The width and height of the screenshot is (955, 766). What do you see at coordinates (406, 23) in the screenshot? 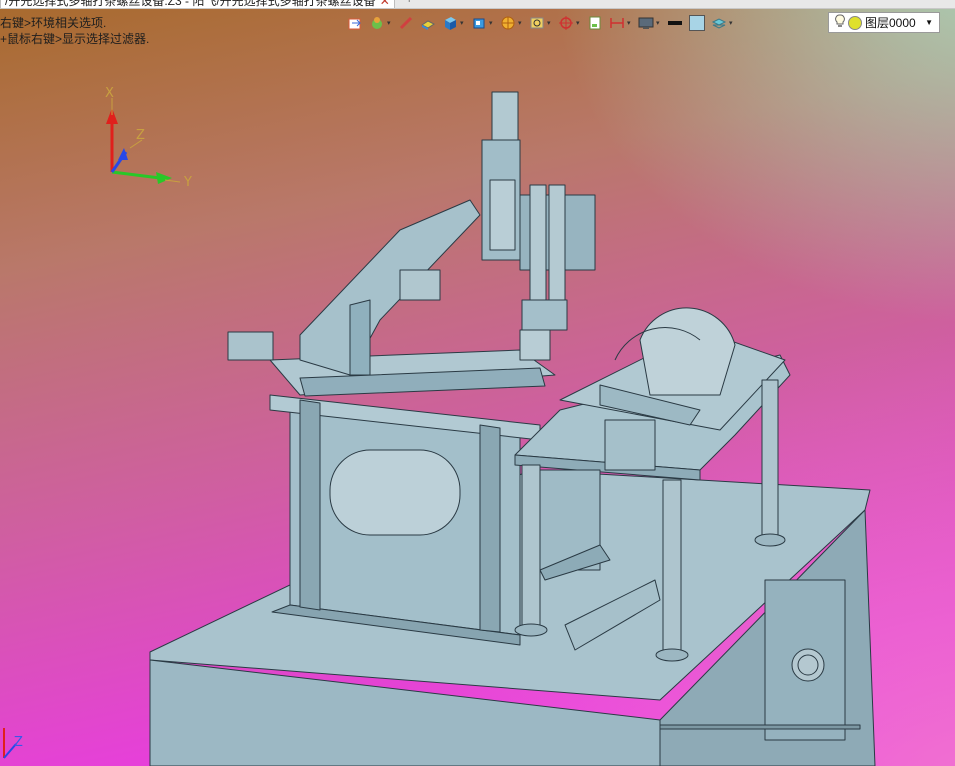
I see `pen-icon` at bounding box center [406, 23].